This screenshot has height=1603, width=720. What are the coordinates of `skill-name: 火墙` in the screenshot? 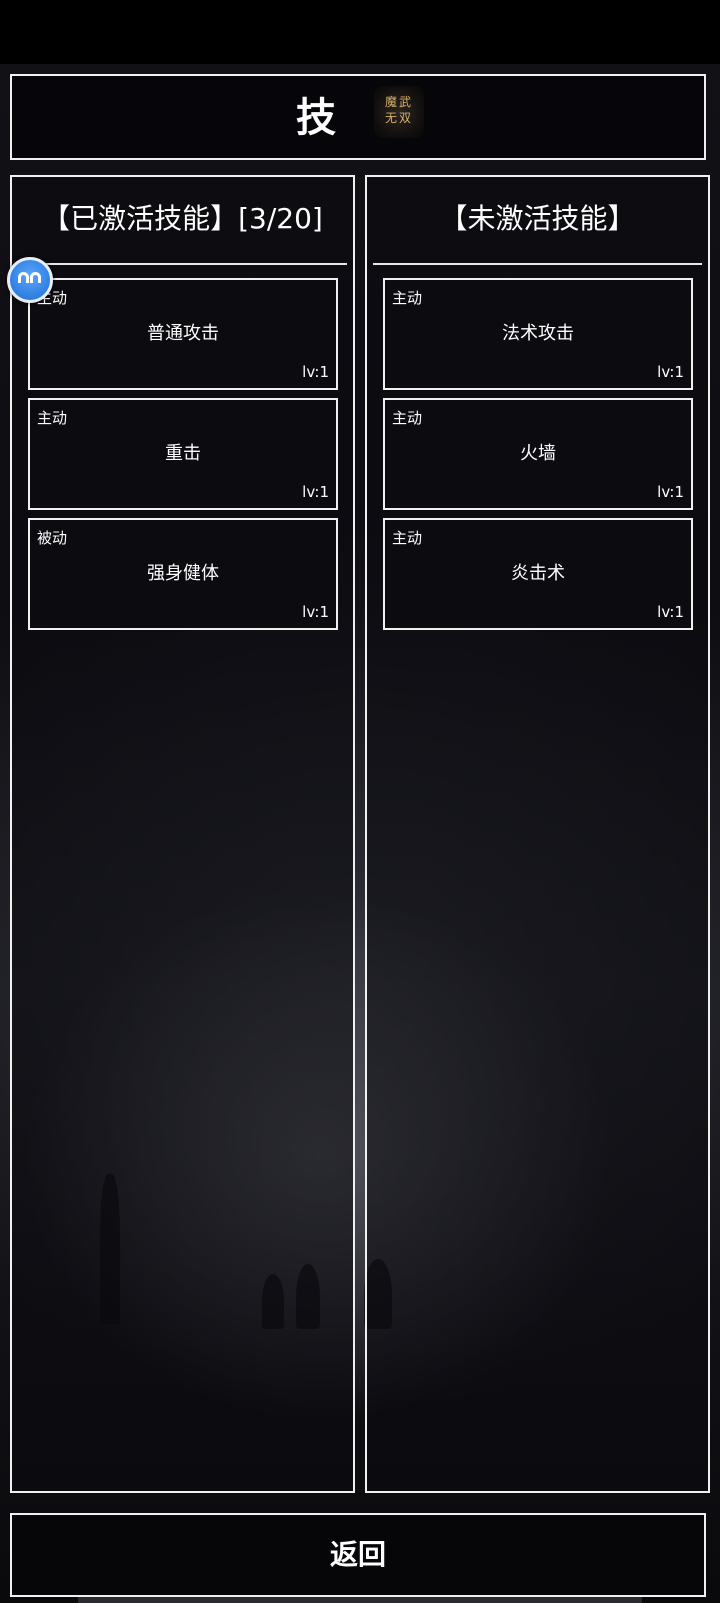 It's located at (538, 453).